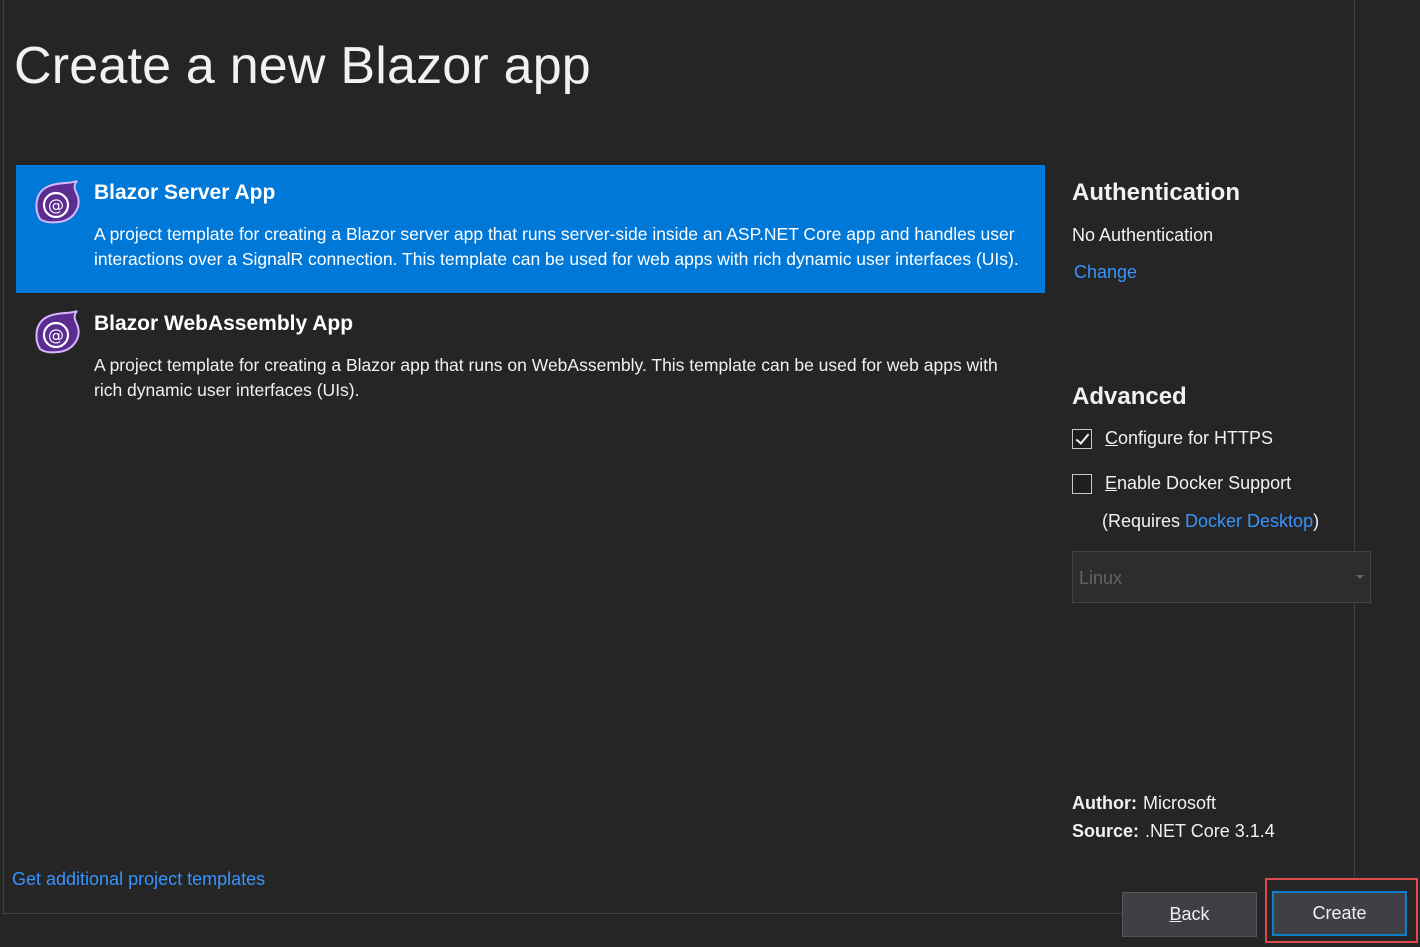 The height and width of the screenshot is (947, 1420). Describe the element at coordinates (1129, 396) in the screenshot. I see `advanced-title: Advanced` at that location.